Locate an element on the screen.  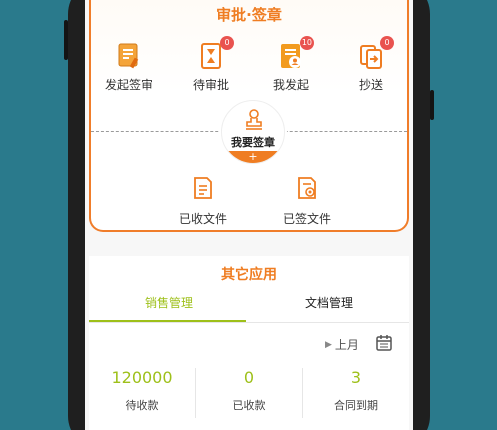
approval-toolbar: 发起签审 0 待审批 10 我发起 0 抄送 is located at coordinates (248, 69).